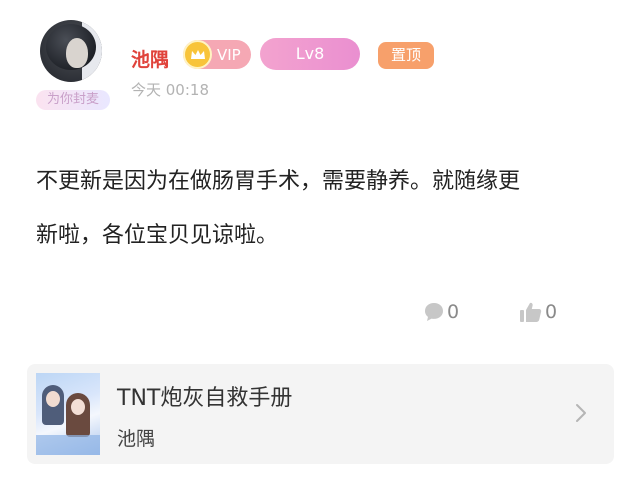 This screenshot has width=640, height=479. Describe the element at coordinates (68, 414) in the screenshot. I see `book-cover-image` at that location.